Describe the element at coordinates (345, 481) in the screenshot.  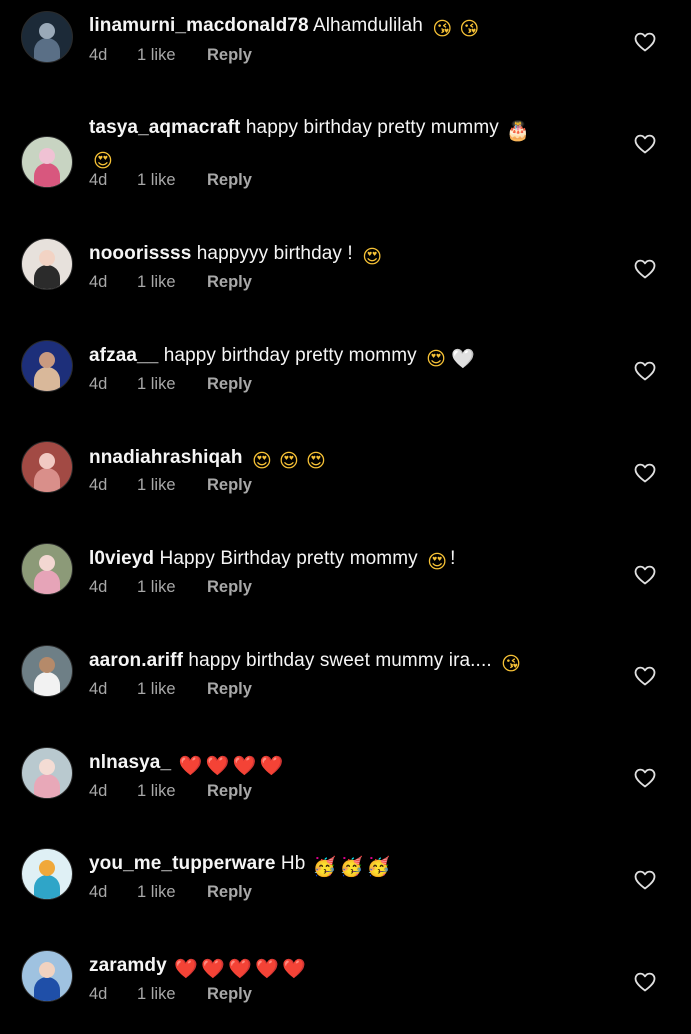
I see `comment-row: nnadiahrashiqah 😍 😍 😍 4d 1 like Reply` at that location.